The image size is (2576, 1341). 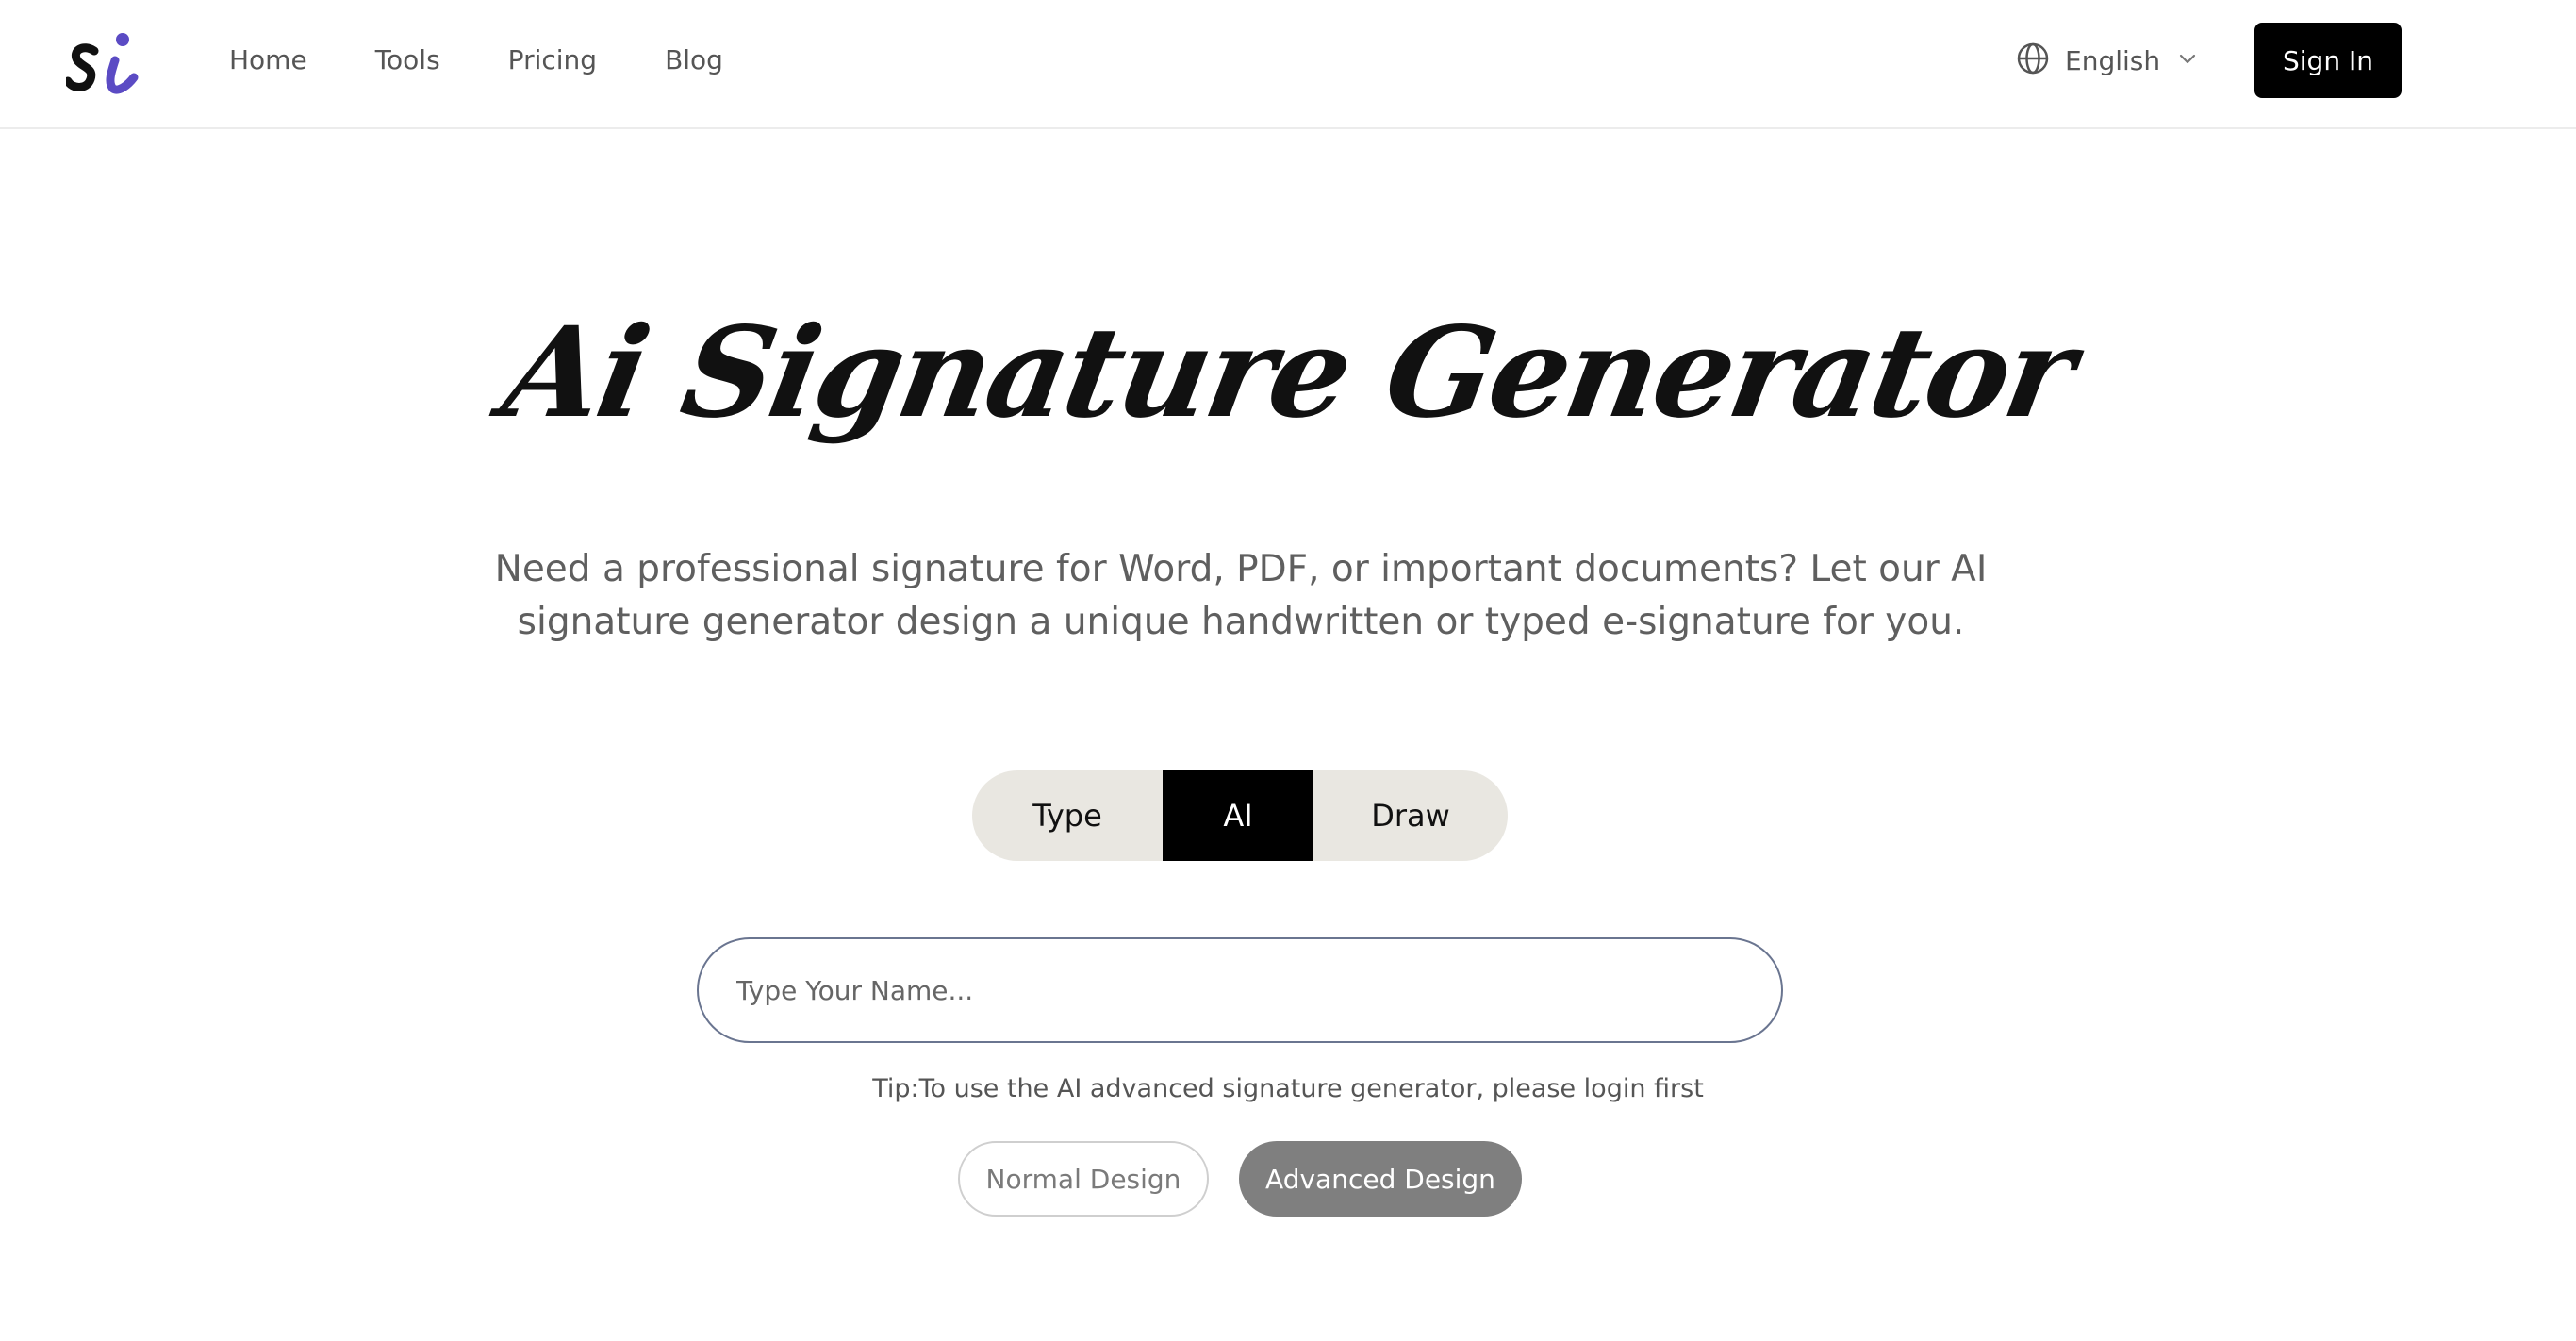 I want to click on chevron-down-icon, so click(x=2187, y=61).